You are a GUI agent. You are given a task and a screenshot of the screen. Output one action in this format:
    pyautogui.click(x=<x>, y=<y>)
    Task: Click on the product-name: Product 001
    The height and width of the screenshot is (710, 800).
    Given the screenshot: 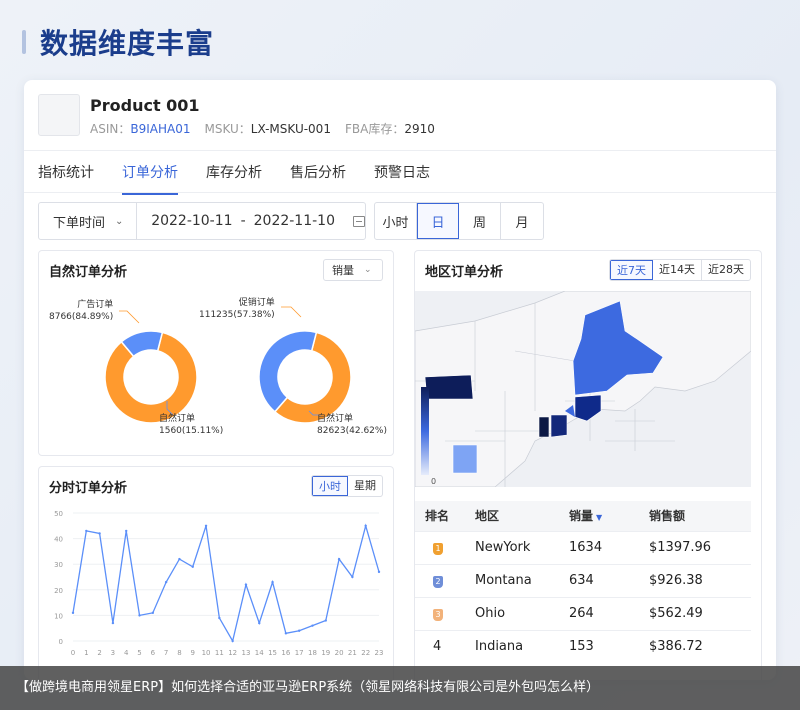 What is the action you would take?
    pyautogui.click(x=145, y=105)
    